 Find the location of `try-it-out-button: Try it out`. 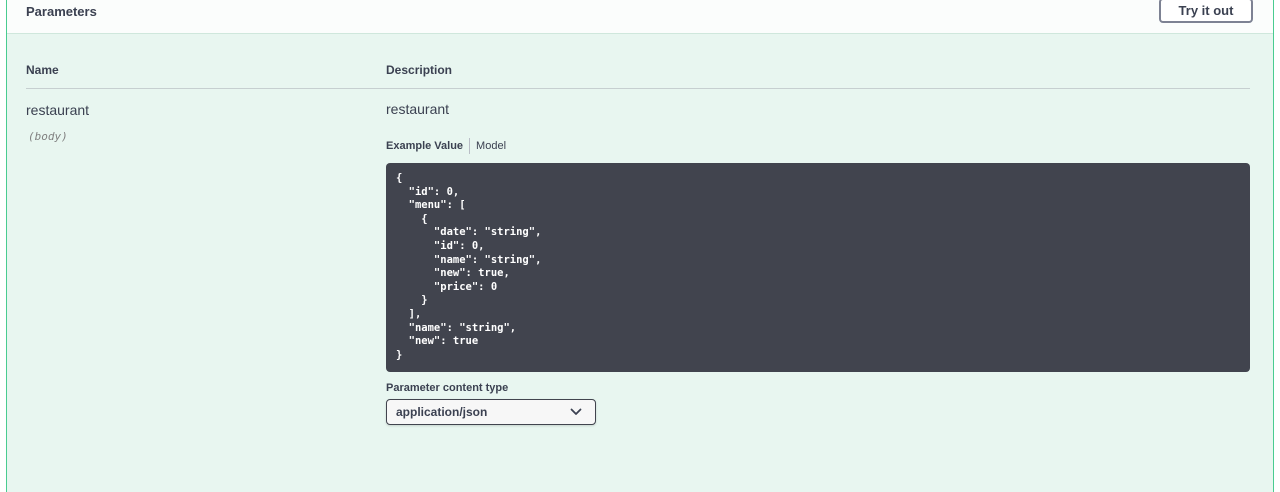

try-it-out-button: Try it out is located at coordinates (1206, 11).